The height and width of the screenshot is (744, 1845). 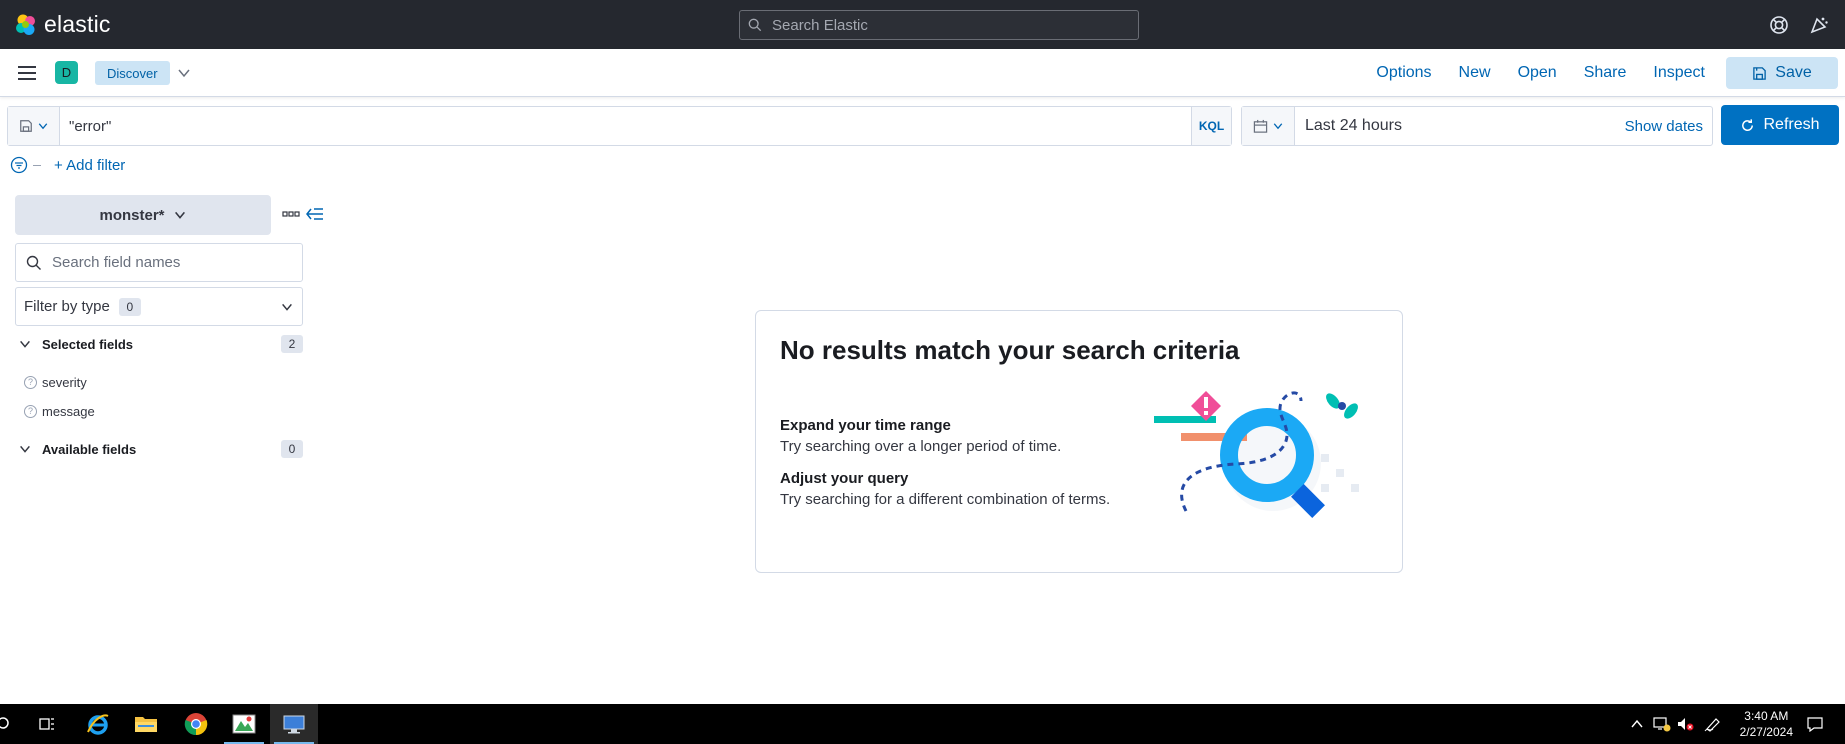 I want to click on field-name: message, so click(x=68, y=411).